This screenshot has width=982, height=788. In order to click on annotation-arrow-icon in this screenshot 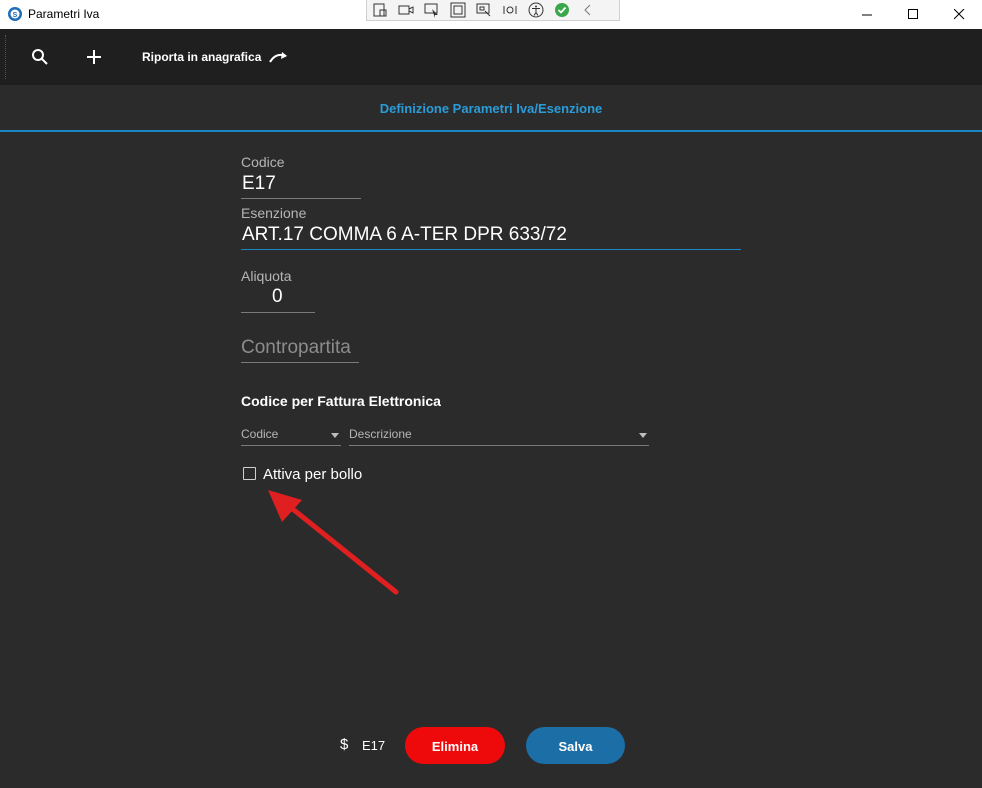, I will do `click(333, 542)`.